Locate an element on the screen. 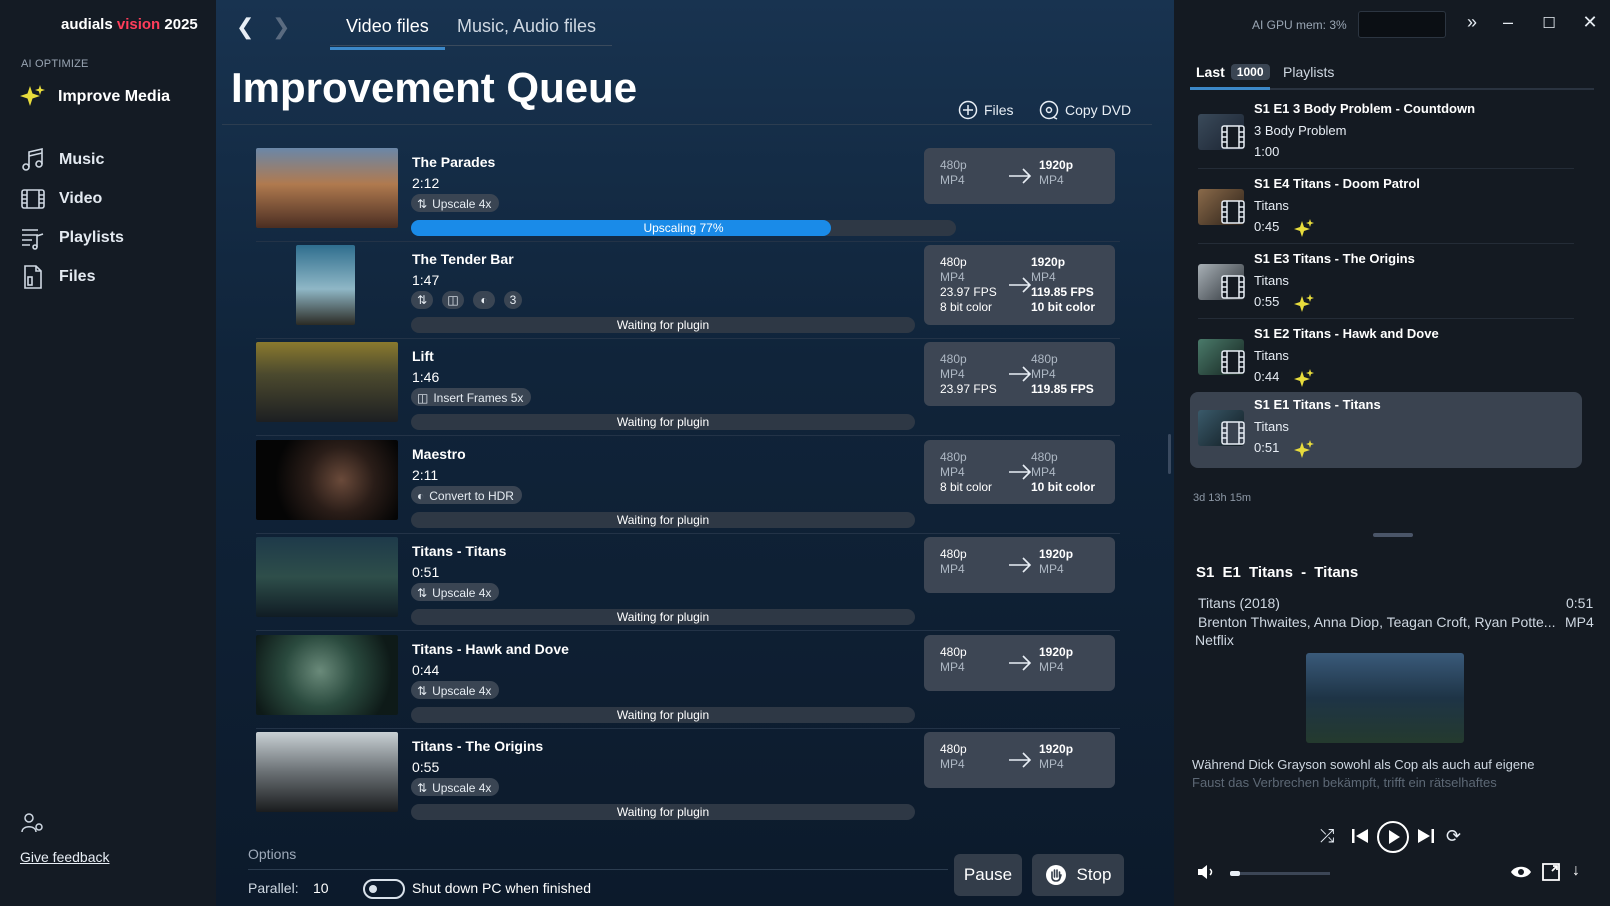  palette-icon: ◐ is located at coordinates (484, 300).